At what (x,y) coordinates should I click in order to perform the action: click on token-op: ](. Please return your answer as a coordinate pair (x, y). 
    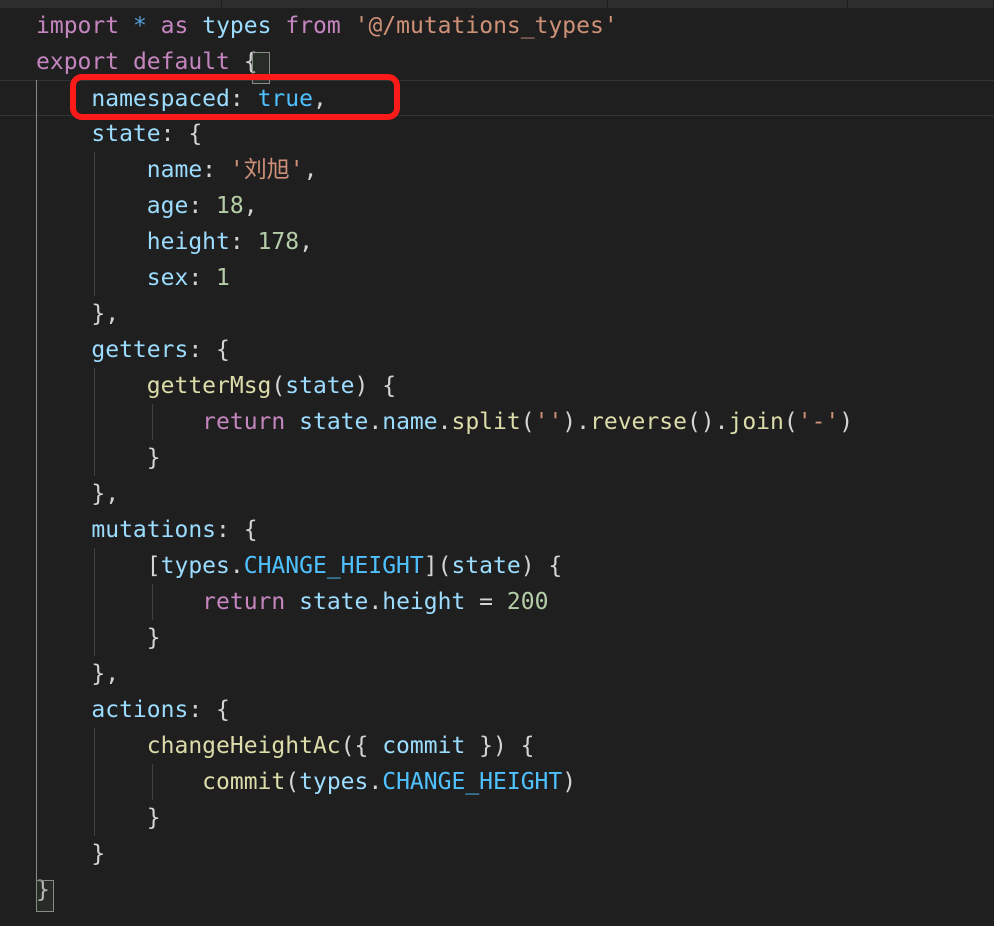
    Looking at the image, I should click on (437, 566).